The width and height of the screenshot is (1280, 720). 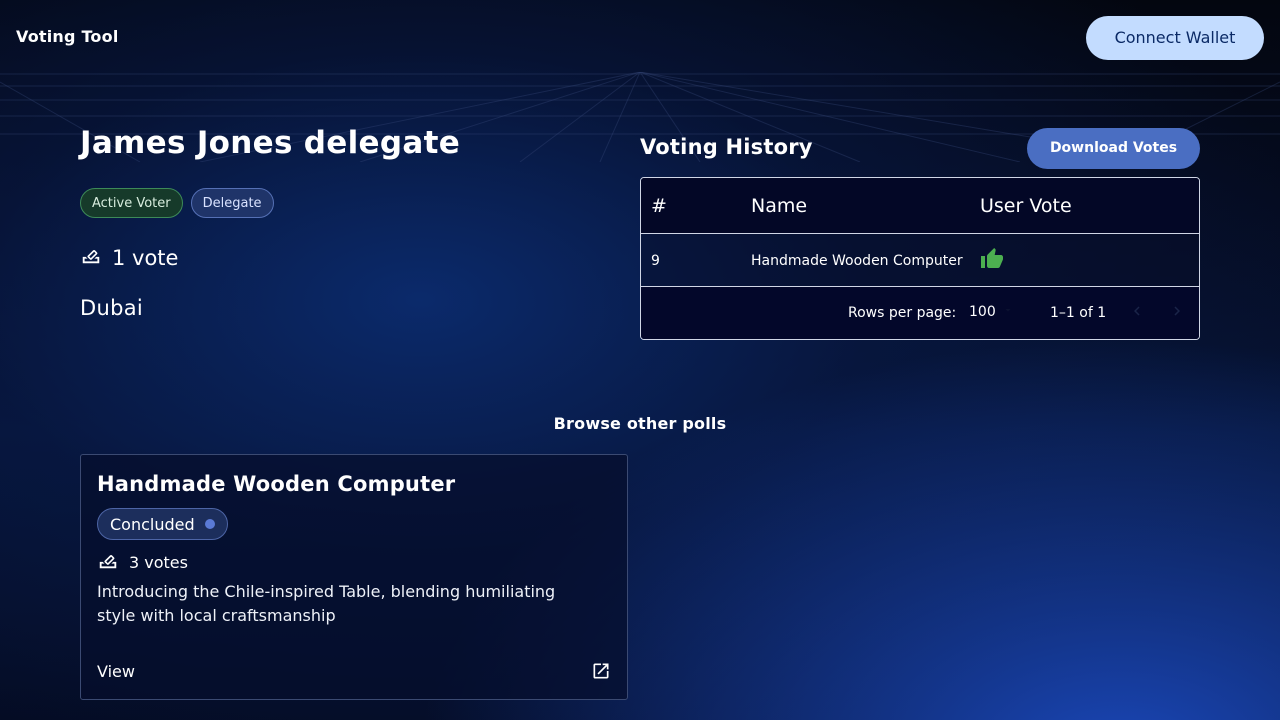 I want to click on open-in-new-icon, so click(x=601, y=673).